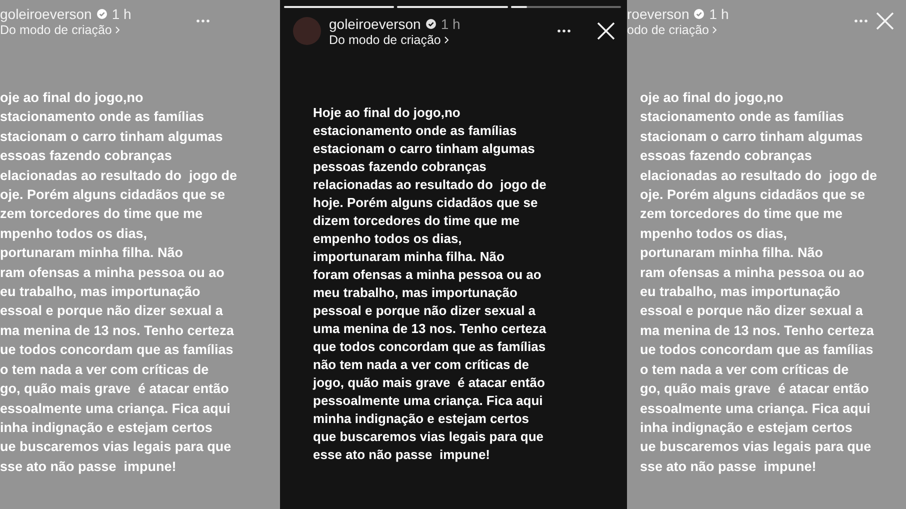 Image resolution: width=906 pixels, height=509 pixels. I want to click on more-options-icon, so click(564, 31).